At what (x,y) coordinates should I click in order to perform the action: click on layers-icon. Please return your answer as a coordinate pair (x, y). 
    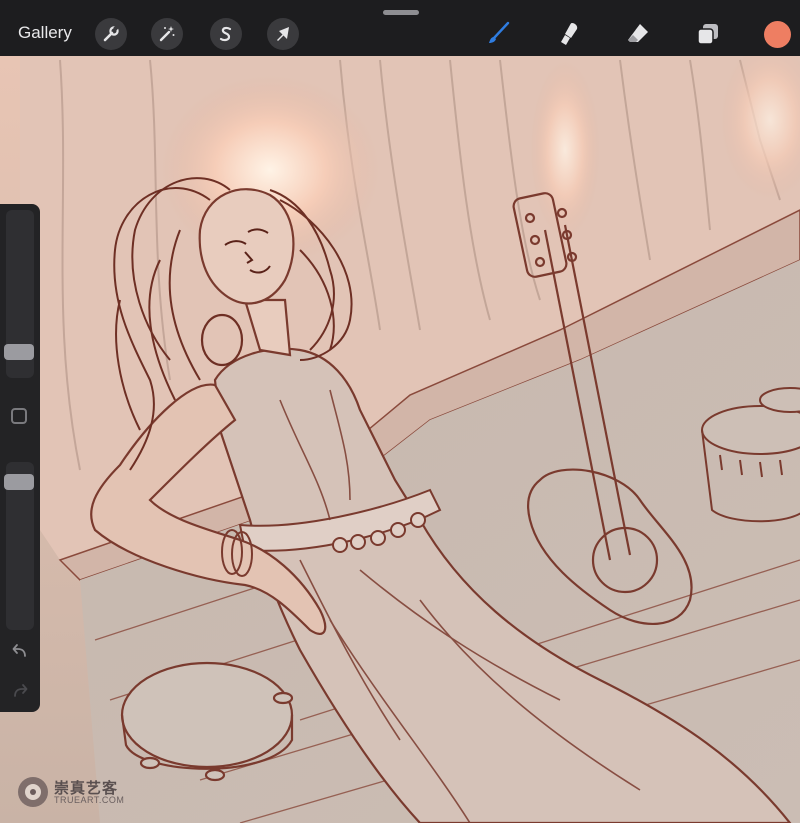
    Looking at the image, I should click on (708, 34).